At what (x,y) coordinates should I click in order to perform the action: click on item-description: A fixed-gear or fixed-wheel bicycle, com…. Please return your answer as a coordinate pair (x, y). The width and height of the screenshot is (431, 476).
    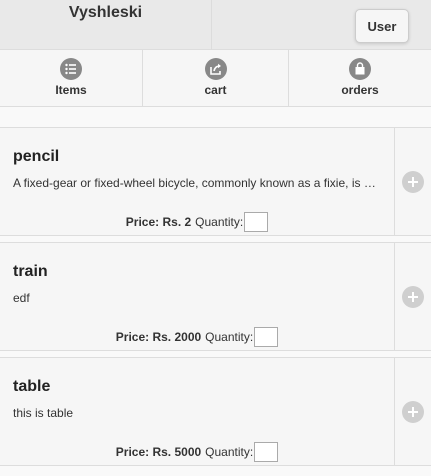
    Looking at the image, I should click on (196, 183).